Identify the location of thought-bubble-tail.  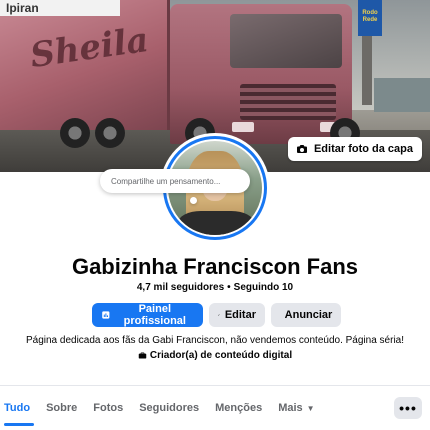
(193, 200).